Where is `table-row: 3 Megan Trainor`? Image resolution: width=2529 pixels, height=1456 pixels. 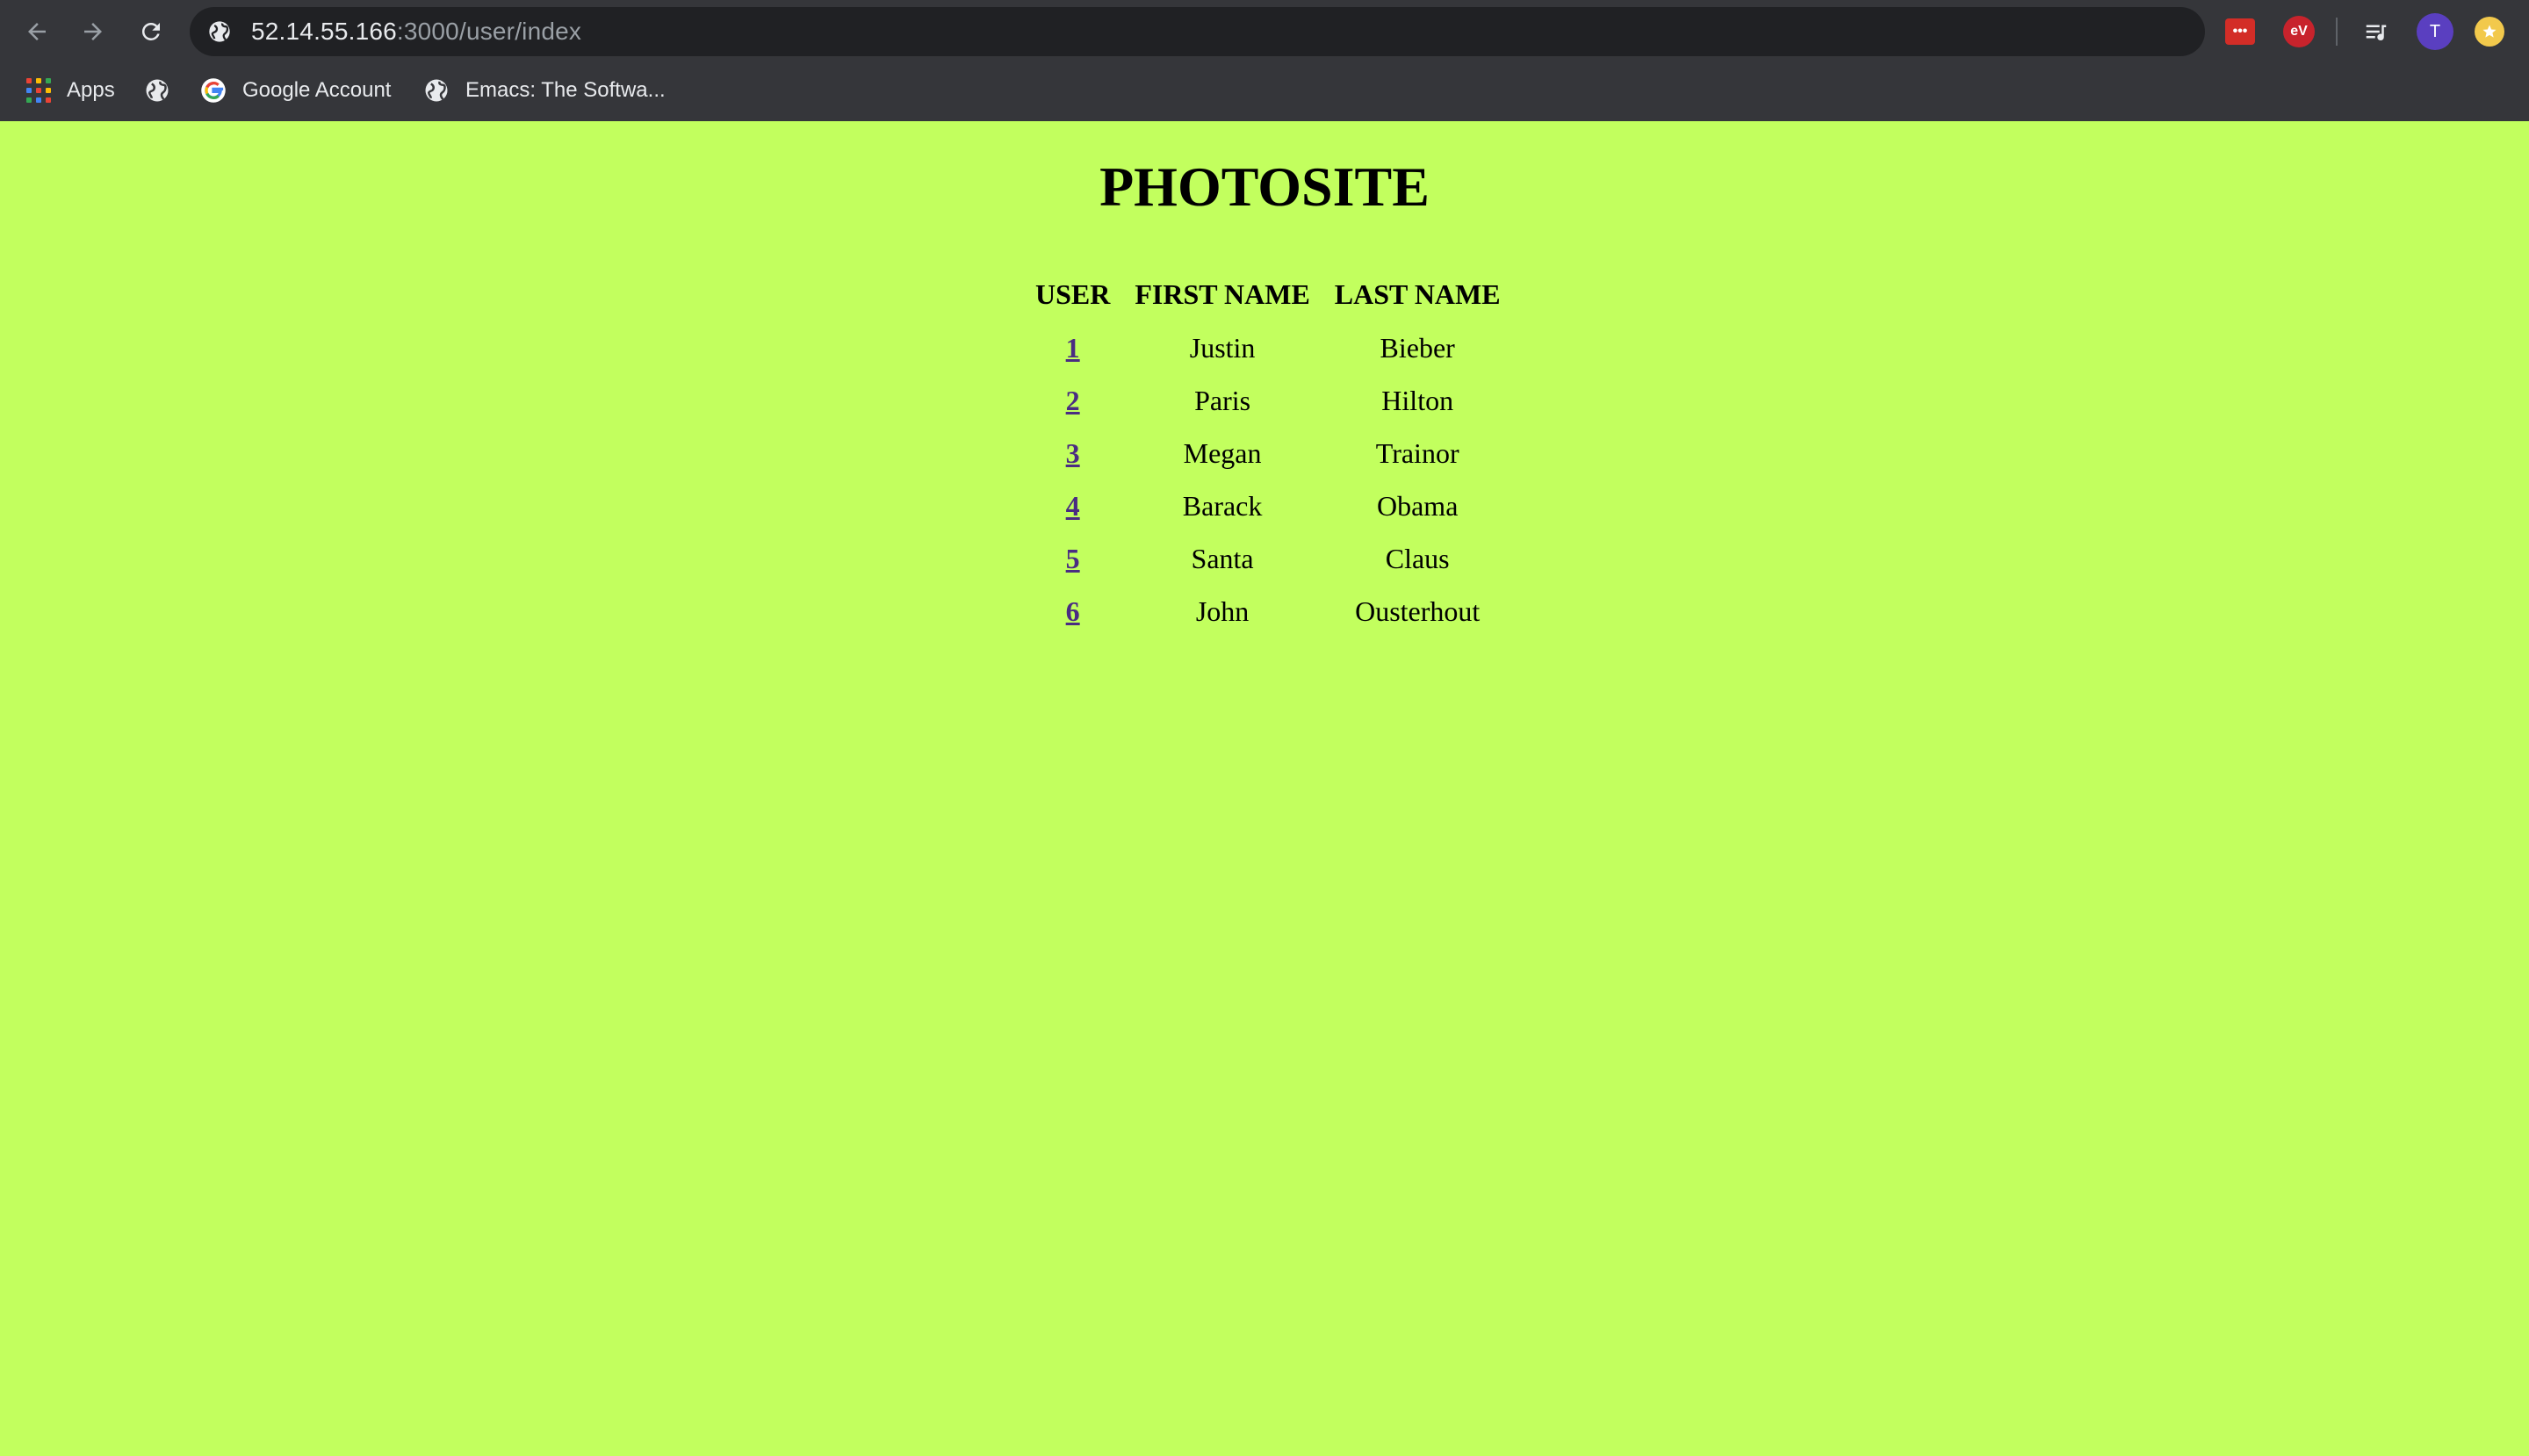 table-row: 3 Megan Trainor is located at coordinates (1268, 453).